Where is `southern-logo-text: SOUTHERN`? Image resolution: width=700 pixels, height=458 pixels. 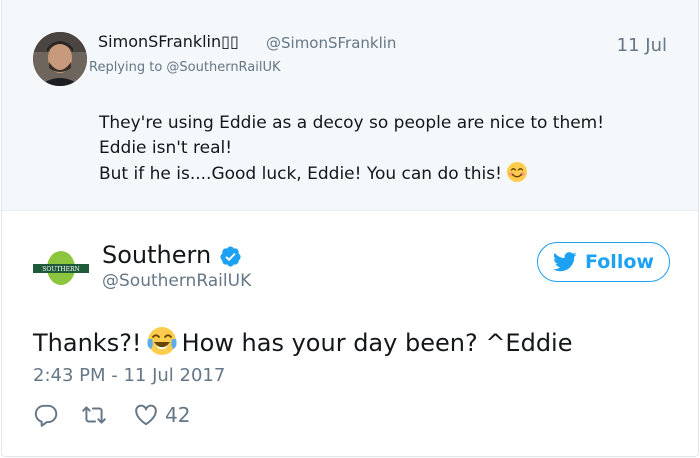 southern-logo-text: SOUTHERN is located at coordinates (60, 269).